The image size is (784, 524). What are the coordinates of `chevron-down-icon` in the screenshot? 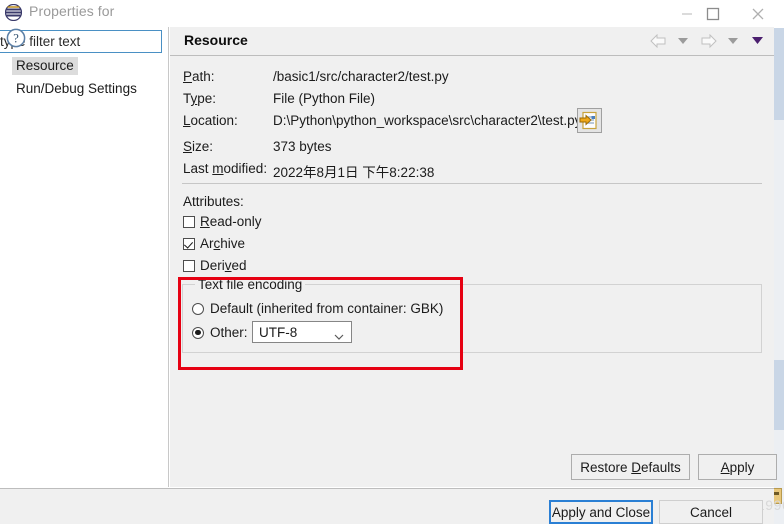 It's located at (339, 336).